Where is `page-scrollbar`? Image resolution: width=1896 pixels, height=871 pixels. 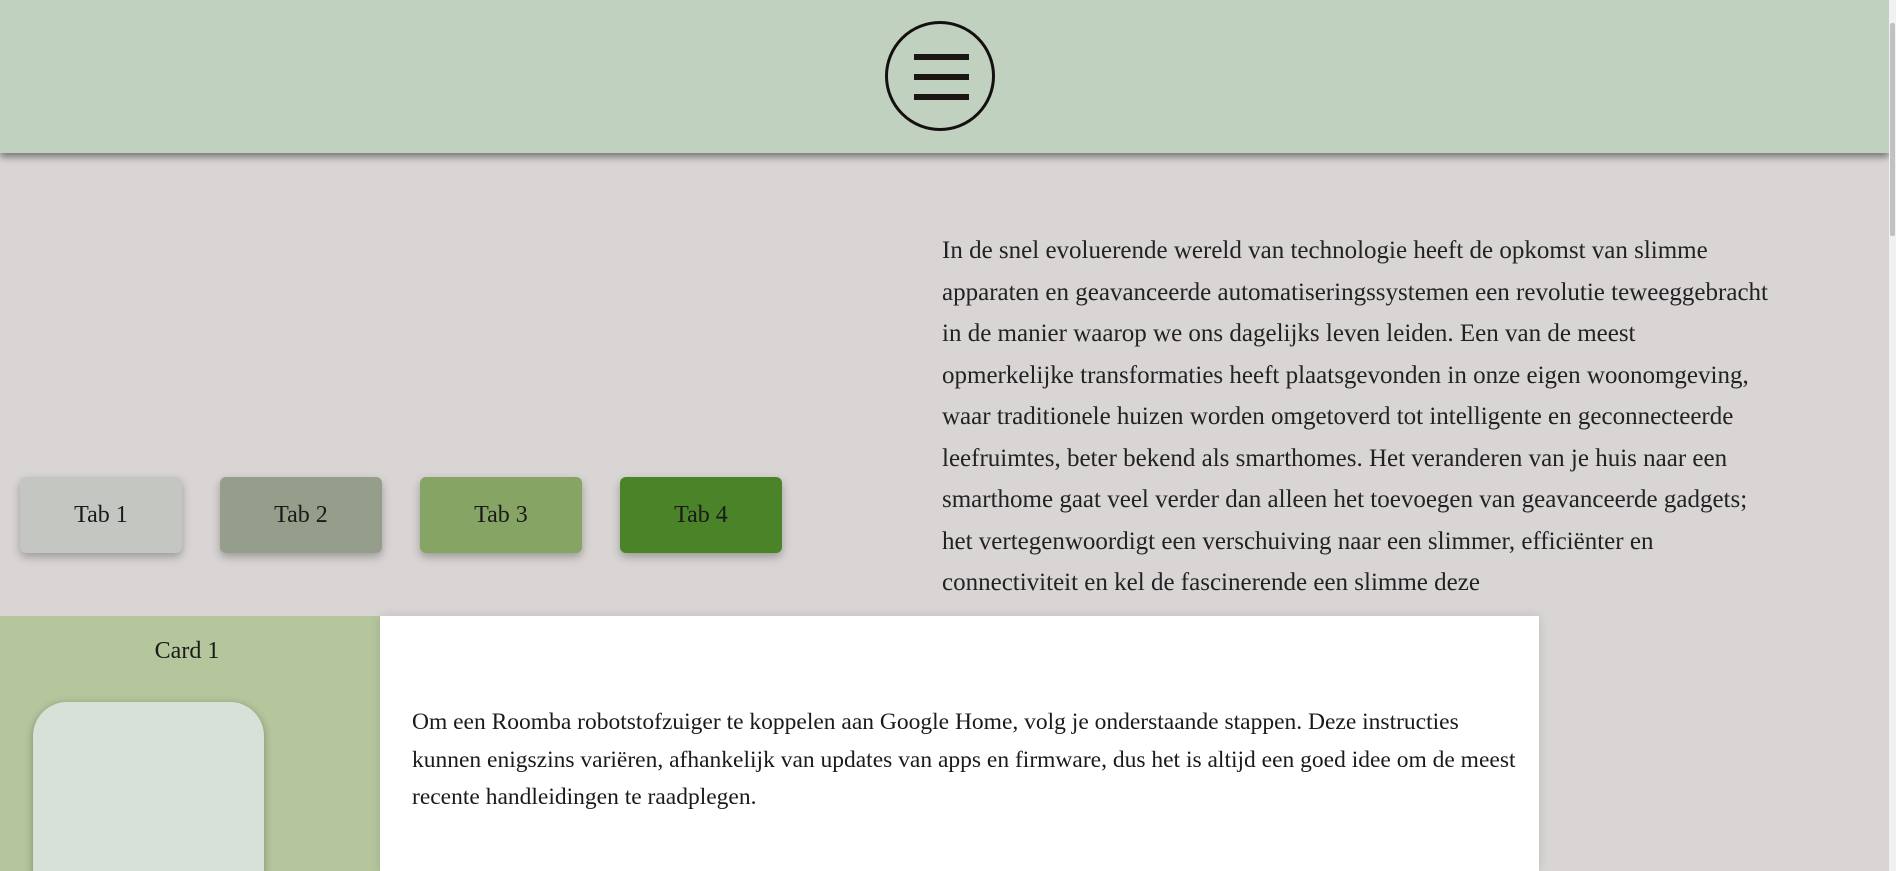 page-scrollbar is located at coordinates (1892, 435).